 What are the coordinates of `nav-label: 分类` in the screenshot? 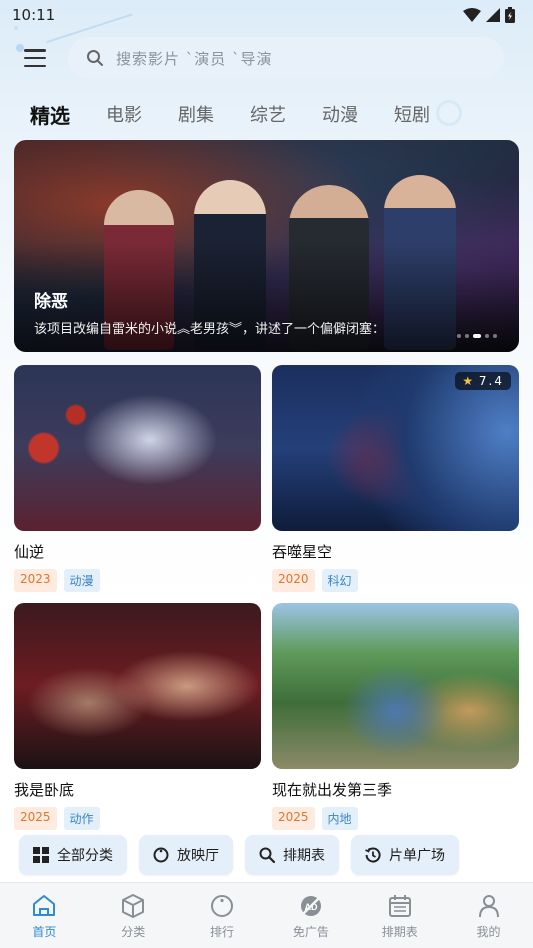 It's located at (133, 931).